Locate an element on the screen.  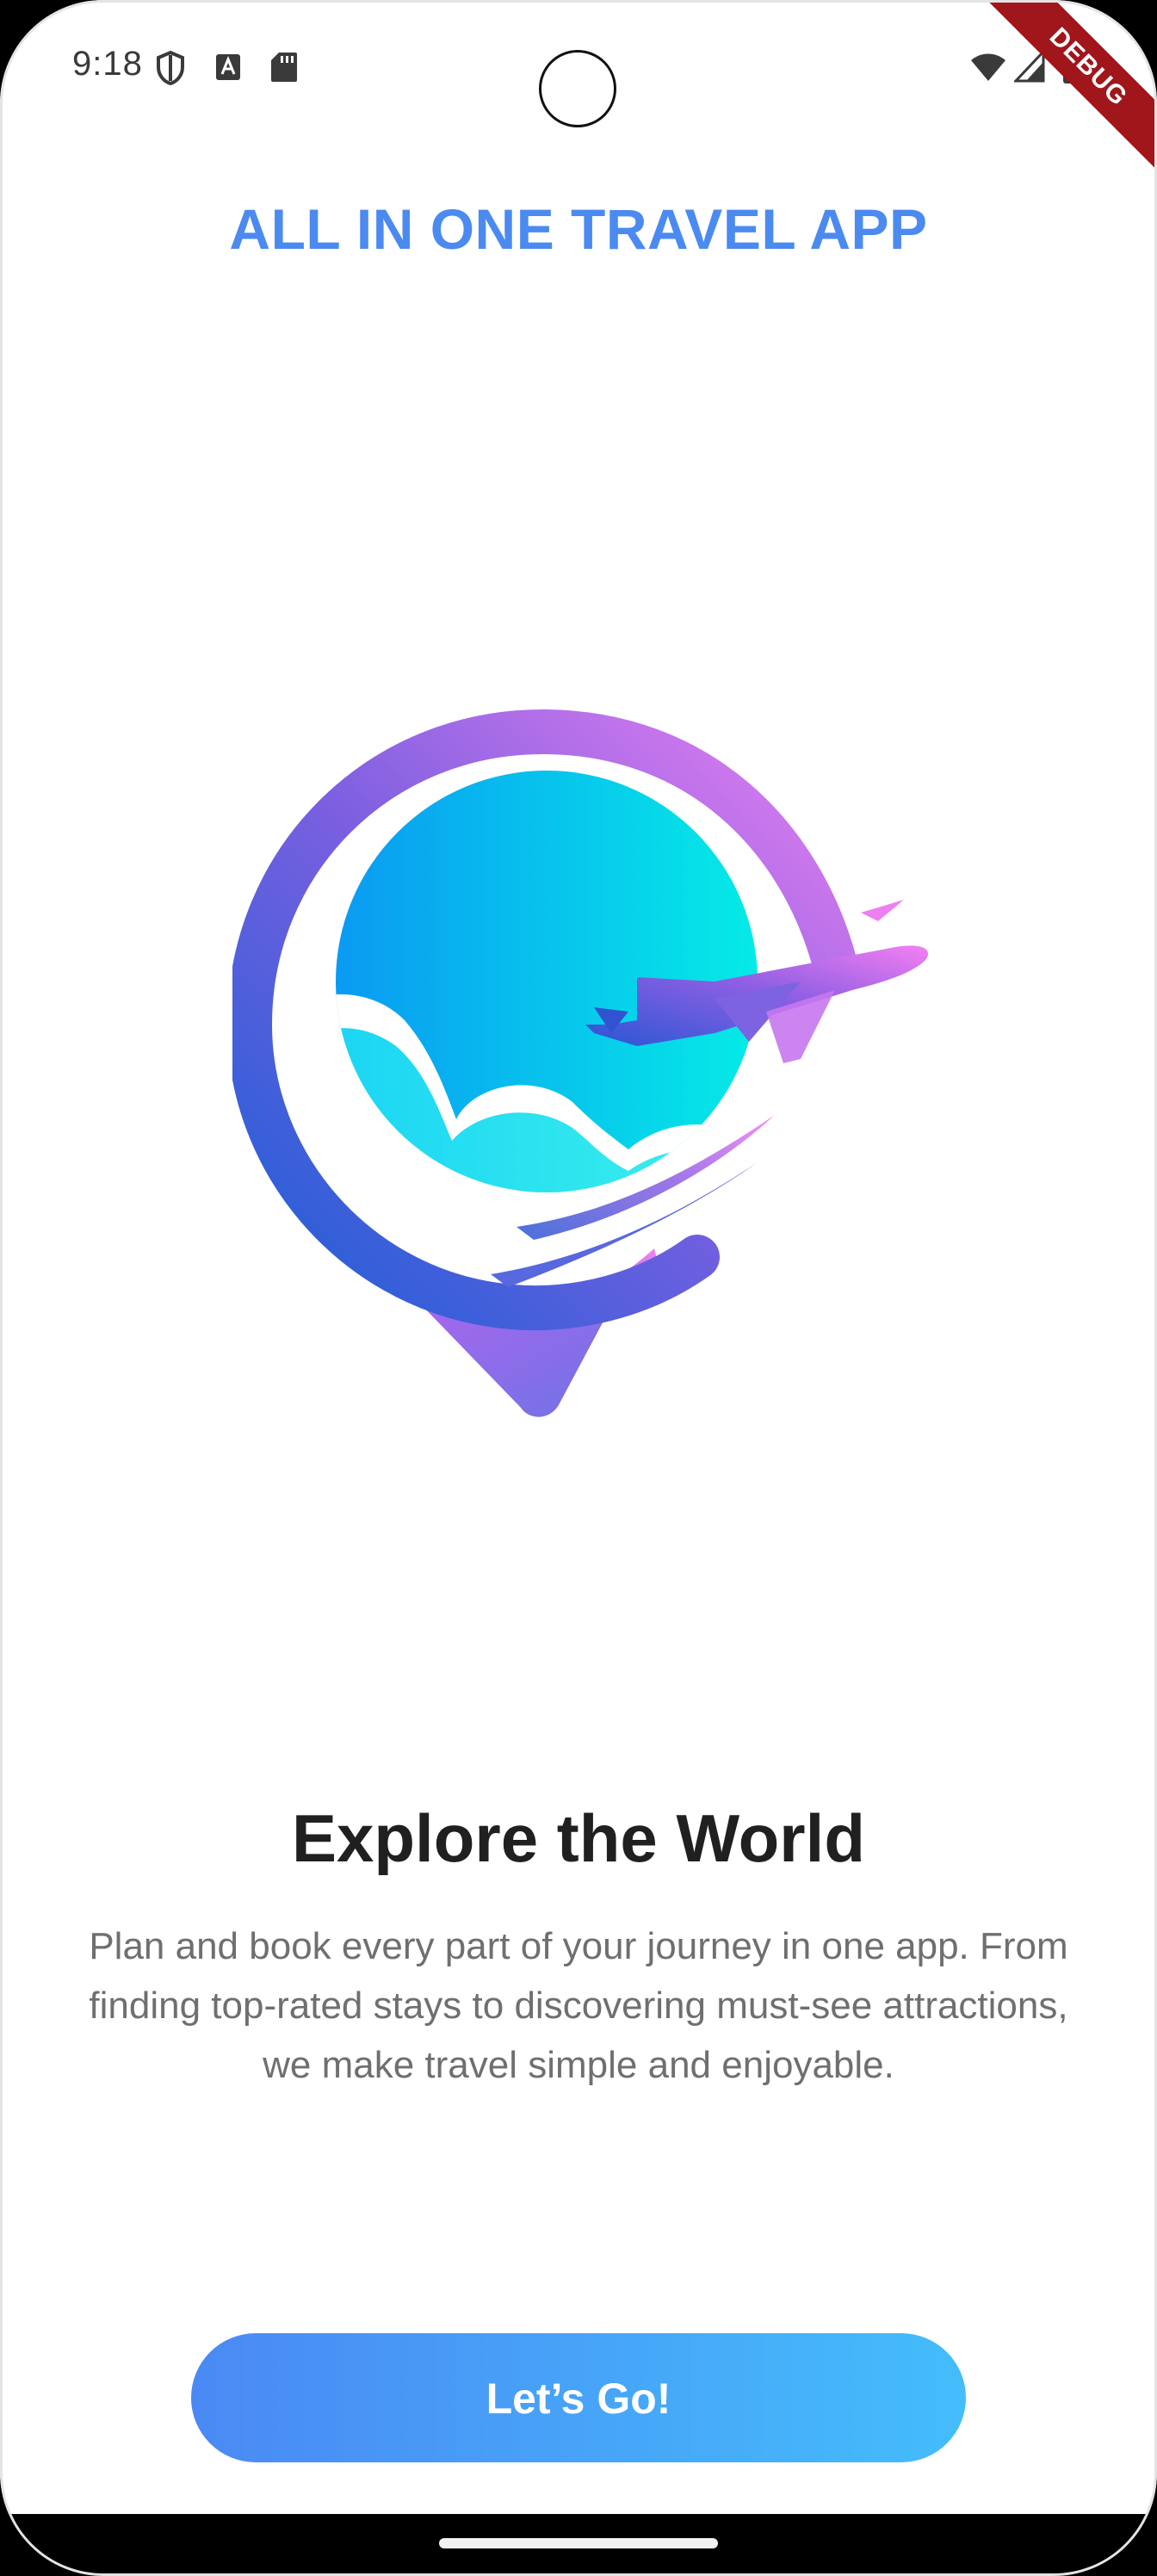
shield-icon is located at coordinates (170, 70).